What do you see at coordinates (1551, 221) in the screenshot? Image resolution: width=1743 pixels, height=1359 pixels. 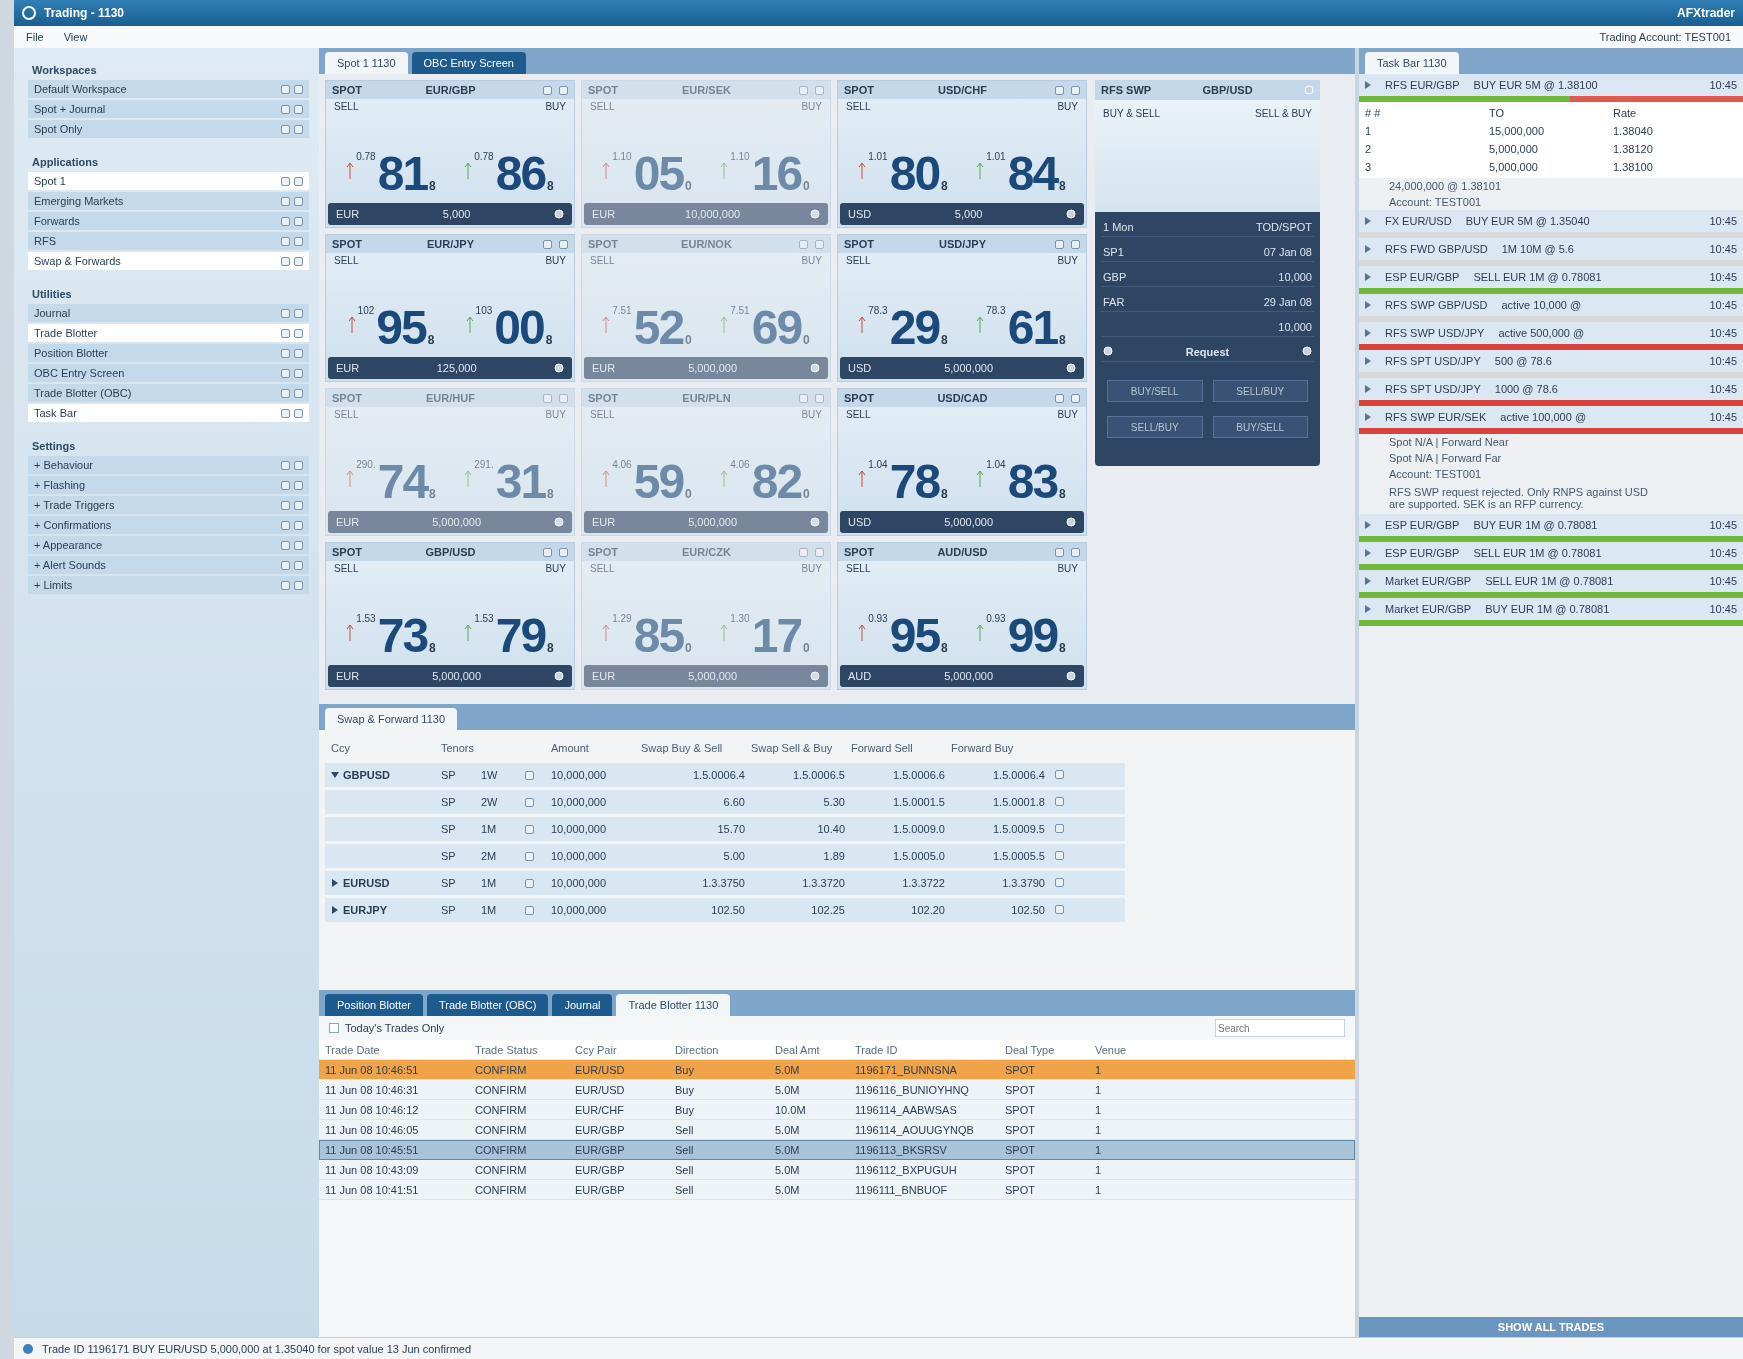 I see `trade-item: FX EUR/USD BUY EUR 5M @ 1.35040 10:45` at bounding box center [1551, 221].